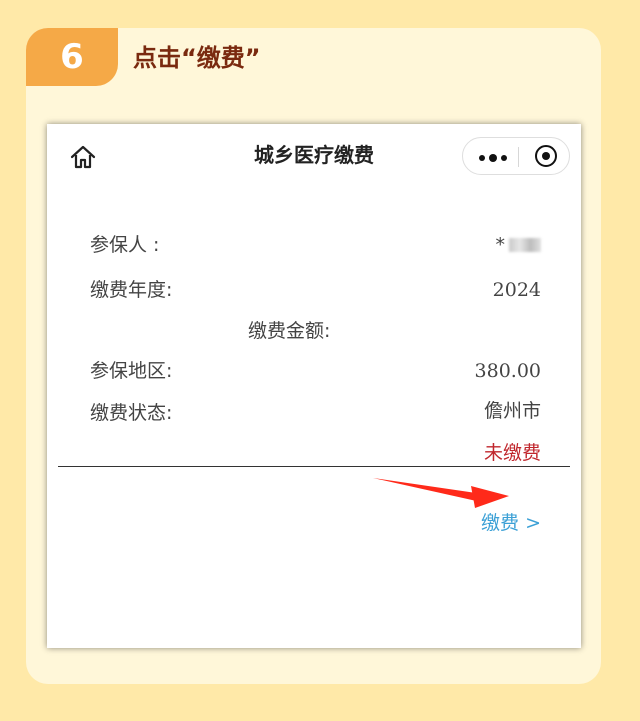 Image resolution: width=640 pixels, height=721 pixels. What do you see at coordinates (197, 58) in the screenshot?
I see `step-title: 点击“缴费”` at bounding box center [197, 58].